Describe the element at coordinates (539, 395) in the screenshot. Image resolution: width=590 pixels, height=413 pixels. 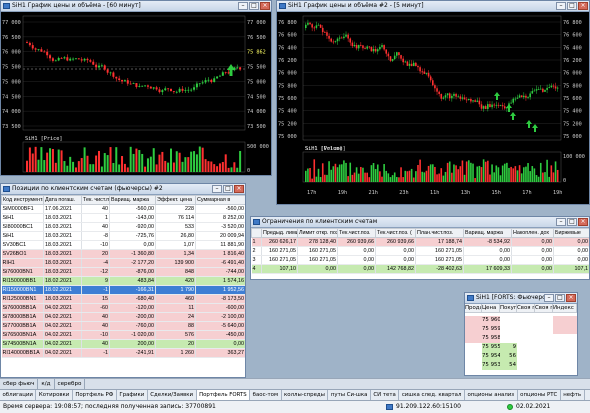
I see `workspace-tab: опционы РТС` at that location.